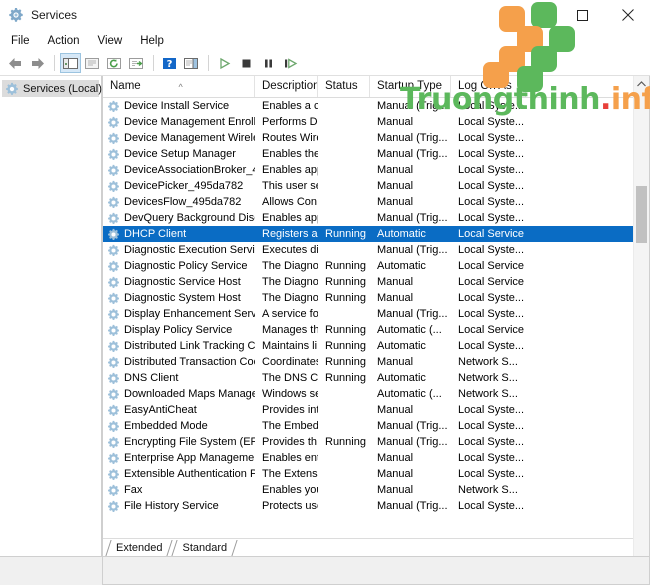 Image resolution: width=650 pixels, height=585 pixels. I want to click on minimize-icon, so click(537, 15).